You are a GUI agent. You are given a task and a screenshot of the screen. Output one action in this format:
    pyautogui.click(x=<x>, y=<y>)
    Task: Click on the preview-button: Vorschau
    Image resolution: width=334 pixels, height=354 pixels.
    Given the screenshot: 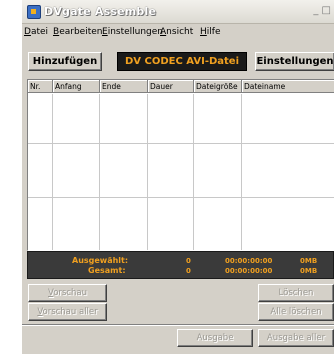 What is the action you would take?
    pyautogui.click(x=67, y=293)
    